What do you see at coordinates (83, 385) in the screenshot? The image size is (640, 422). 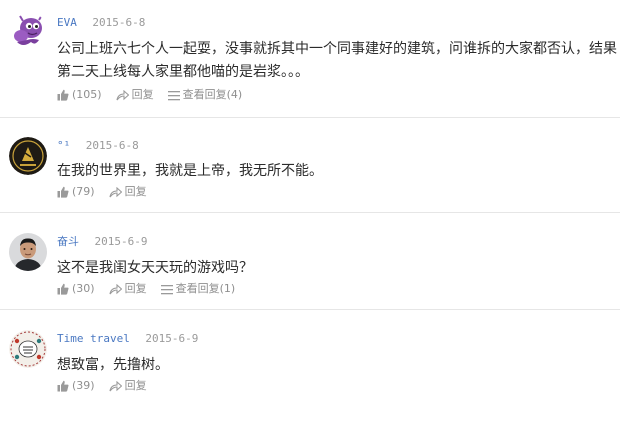 I see `like-count: (39)` at bounding box center [83, 385].